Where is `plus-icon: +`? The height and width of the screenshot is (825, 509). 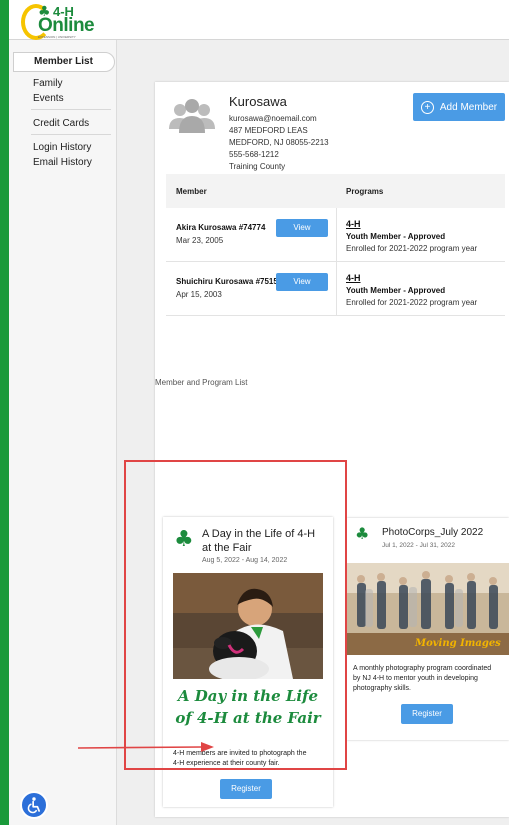 plus-icon: + is located at coordinates (427, 107).